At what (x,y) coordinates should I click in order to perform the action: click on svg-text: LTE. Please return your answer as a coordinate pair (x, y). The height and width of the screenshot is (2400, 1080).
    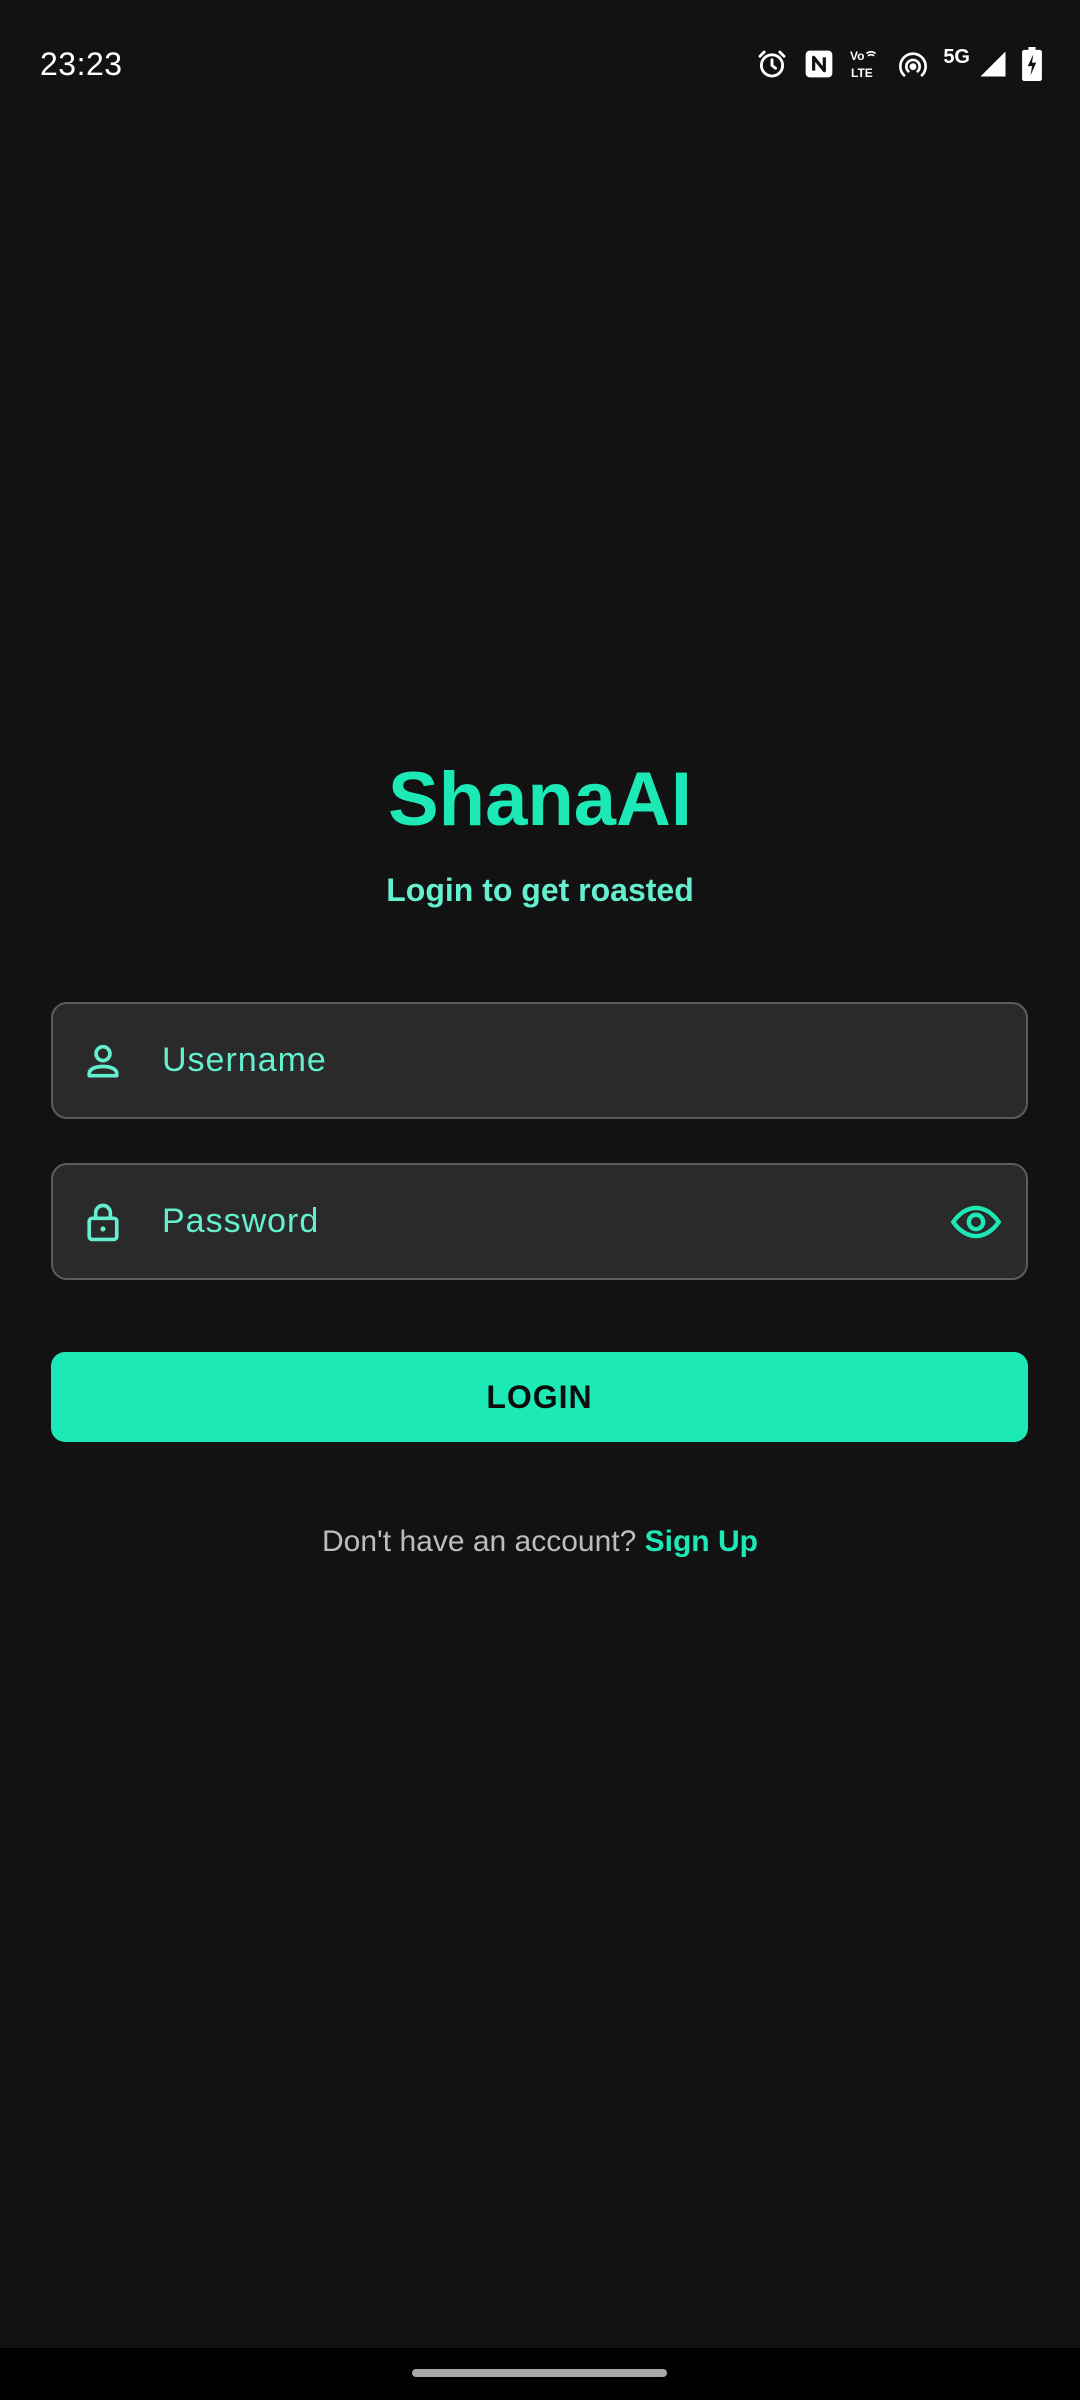
    Looking at the image, I should click on (862, 73).